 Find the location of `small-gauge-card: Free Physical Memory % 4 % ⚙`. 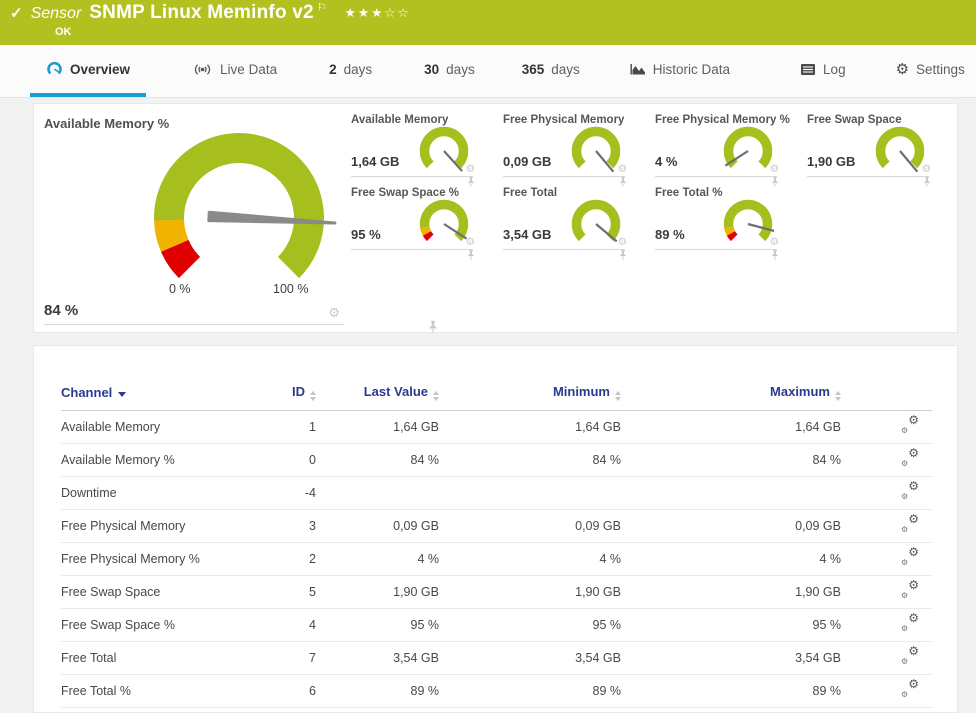

small-gauge-card: Free Physical Memory % 4 % ⚙ is located at coordinates (722, 148).